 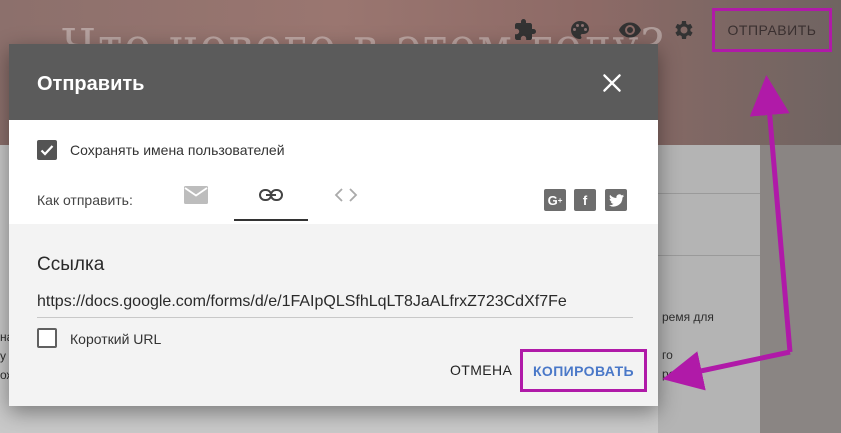 I want to click on google-plus-icon: G +, so click(x=555, y=200).